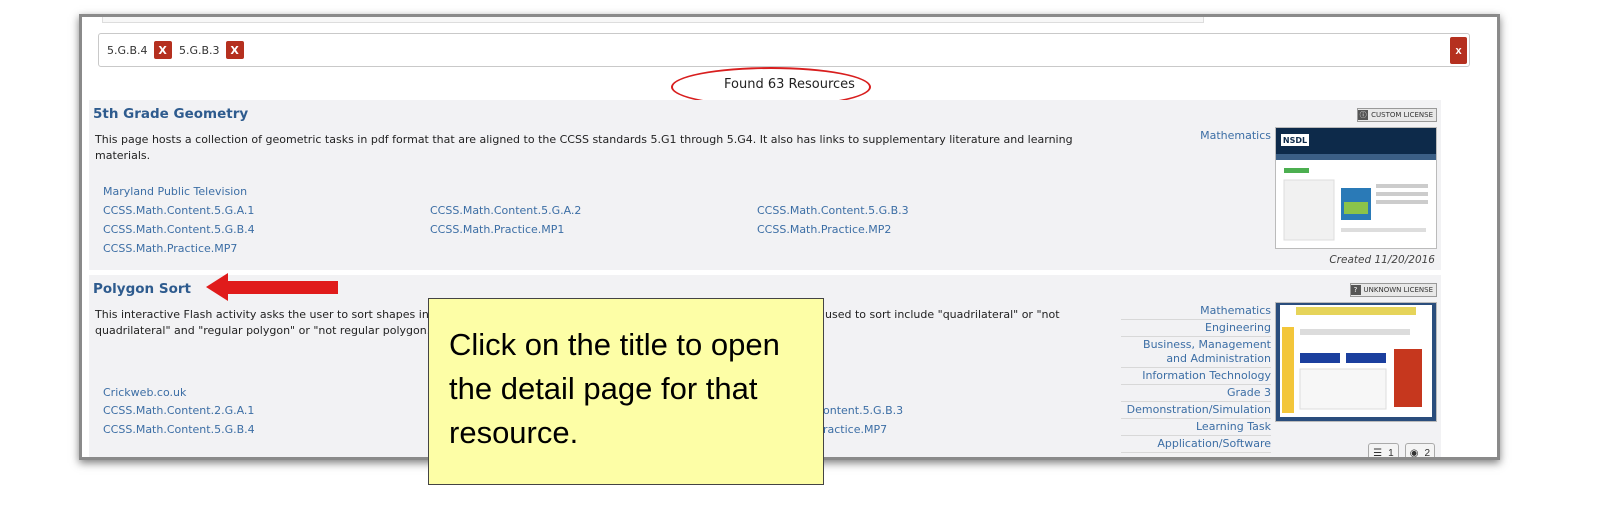 The height and width of the screenshot is (508, 1611). I want to click on filter-chip: 5.G.B.4 X, so click(137, 50).